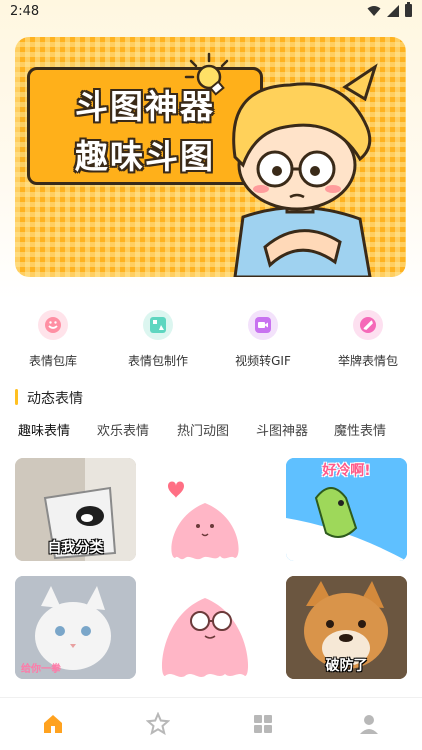 The image size is (422, 750). Describe the element at coordinates (263, 325) in the screenshot. I see `video-icon` at that location.